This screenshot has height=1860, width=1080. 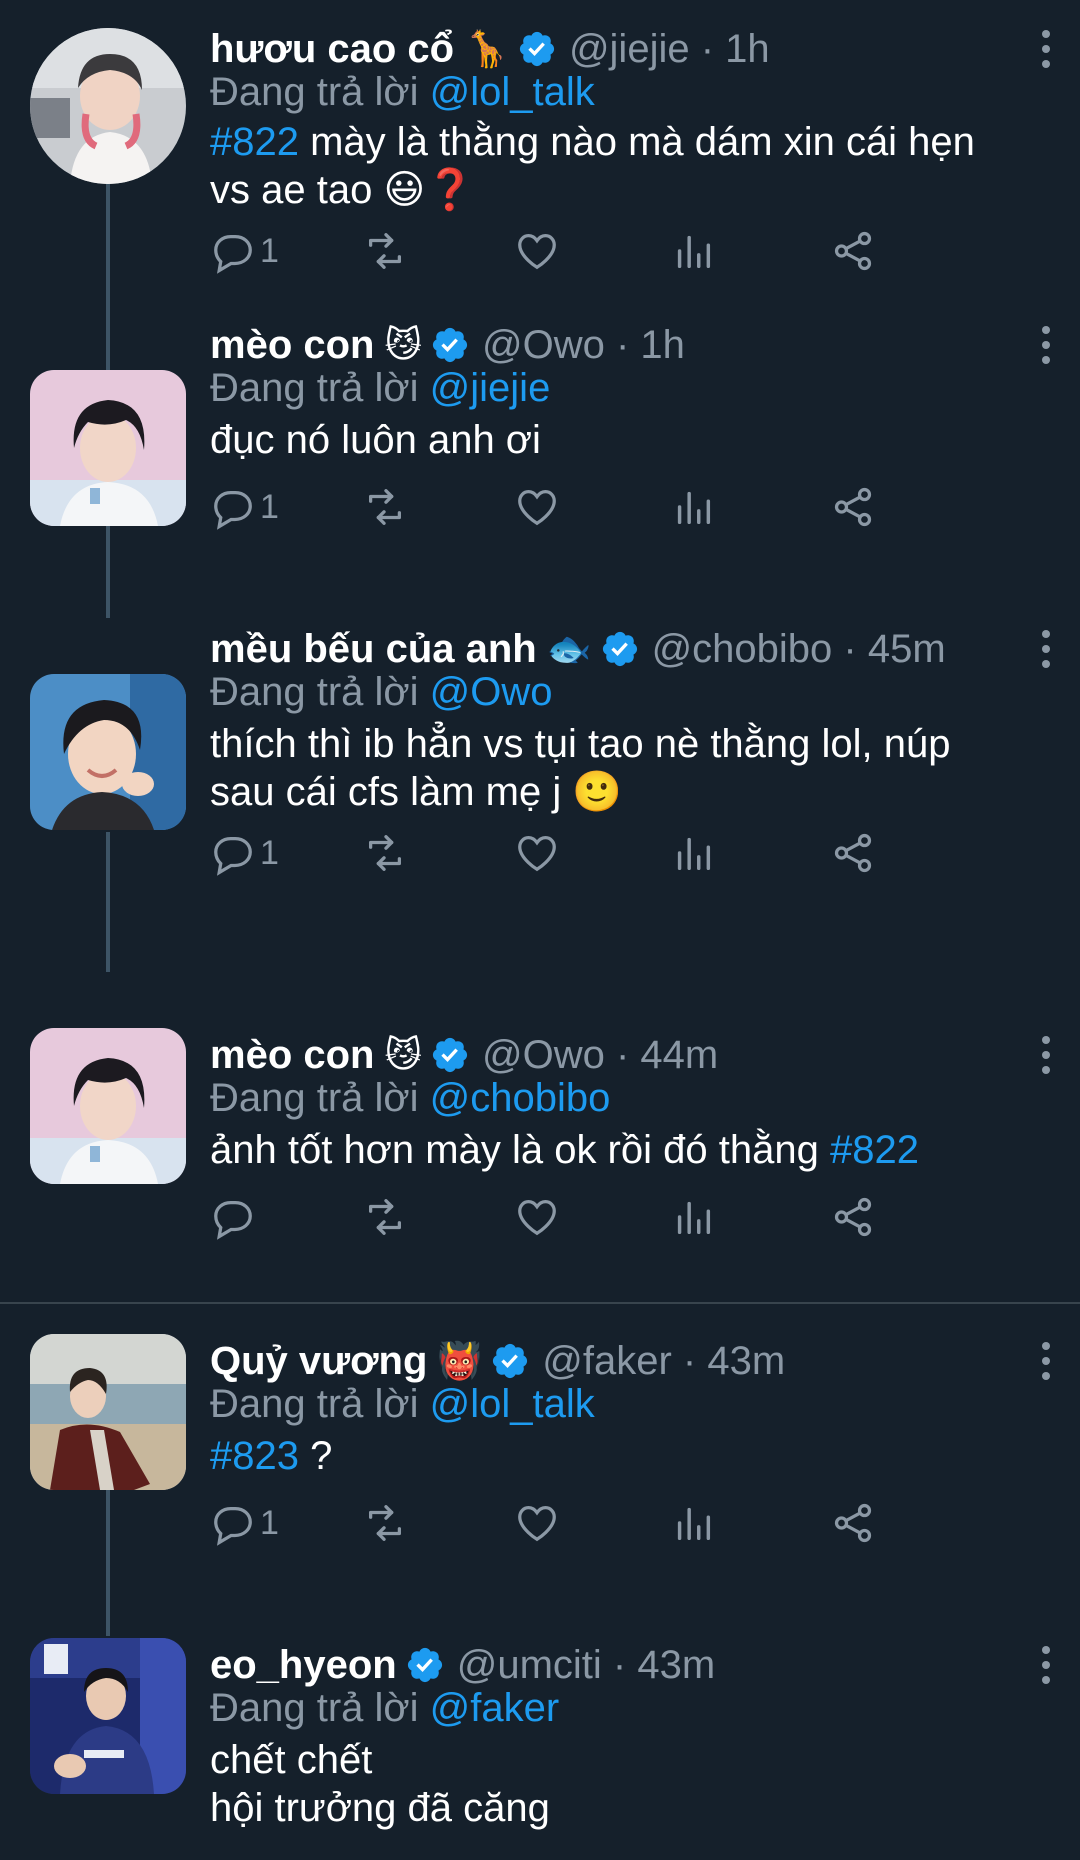 I want to click on handle: @jiejie, so click(x=629, y=49).